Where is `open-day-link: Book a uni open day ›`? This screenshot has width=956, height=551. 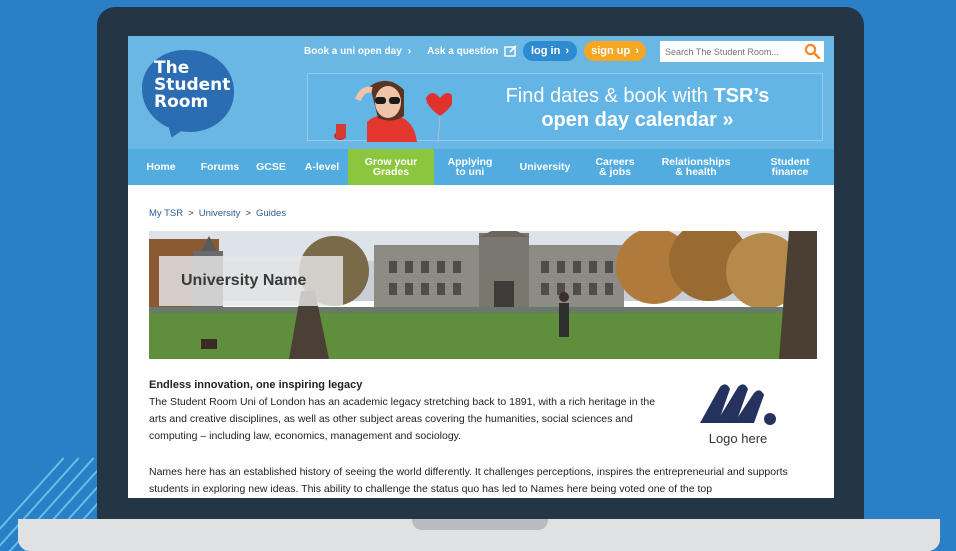 open-day-link: Book a uni open day › is located at coordinates (357, 51).